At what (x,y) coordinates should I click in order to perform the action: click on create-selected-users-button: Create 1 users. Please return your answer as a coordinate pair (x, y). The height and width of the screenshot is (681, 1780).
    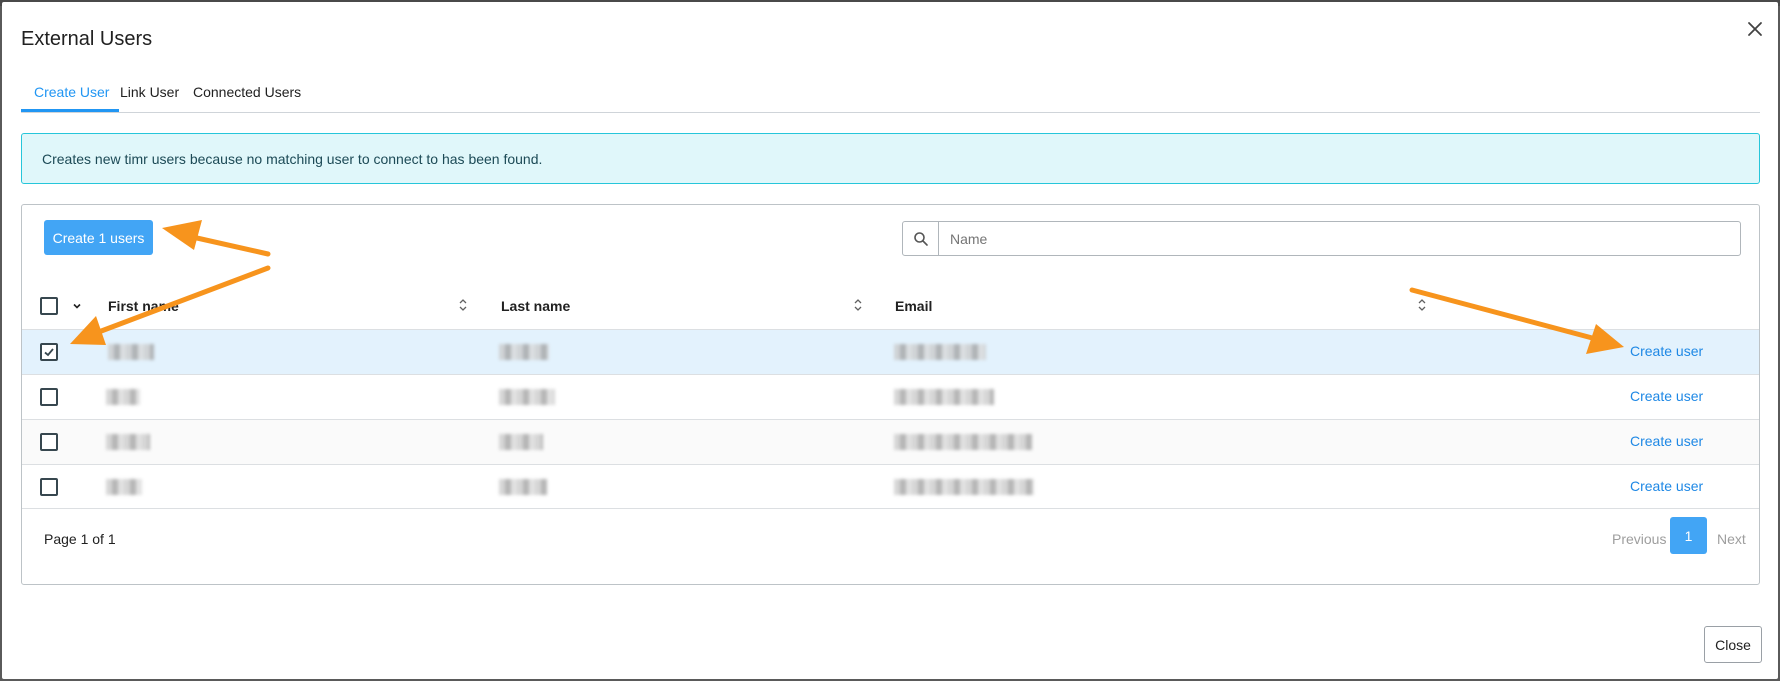
    Looking at the image, I should click on (98, 237).